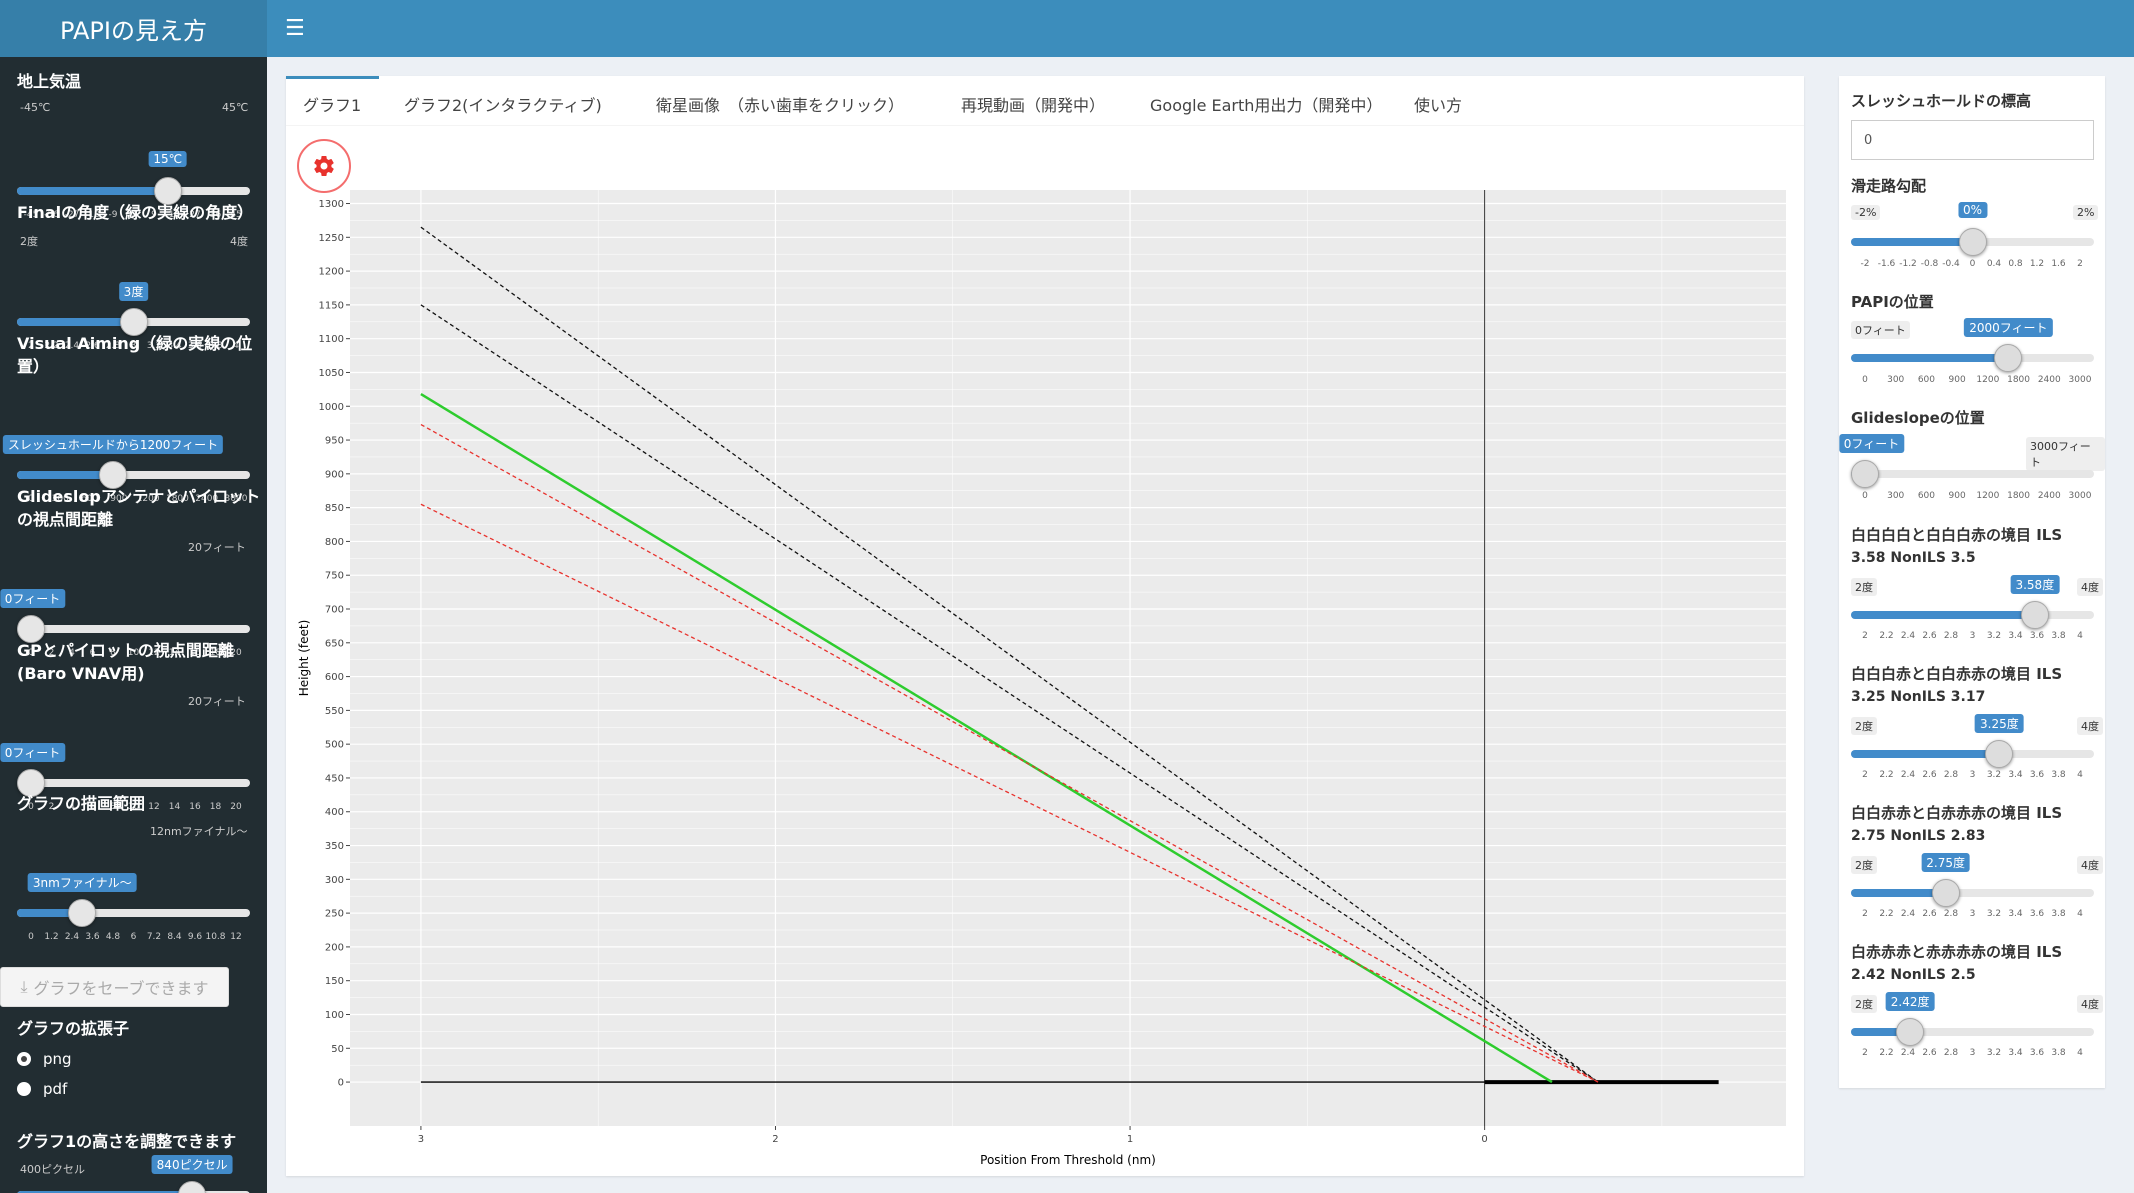  I want to click on y-tick-label: 0, so click(341, 1083).